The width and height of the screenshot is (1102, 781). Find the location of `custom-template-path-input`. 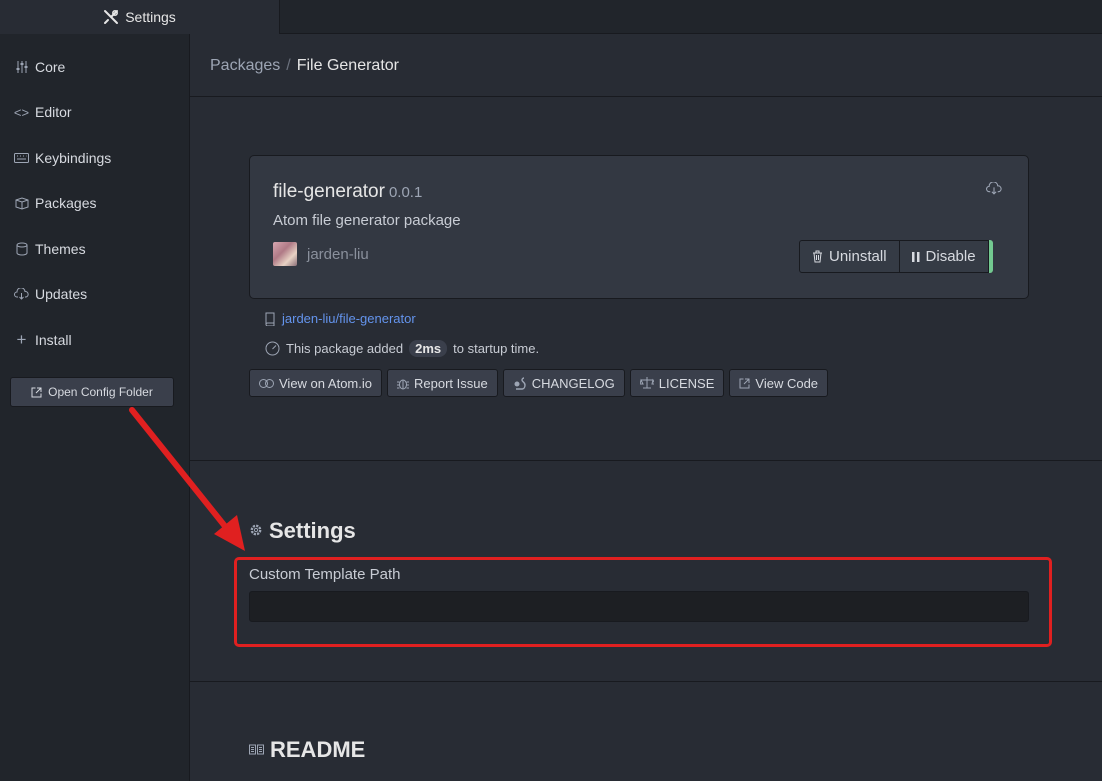

custom-template-path-input is located at coordinates (639, 606).